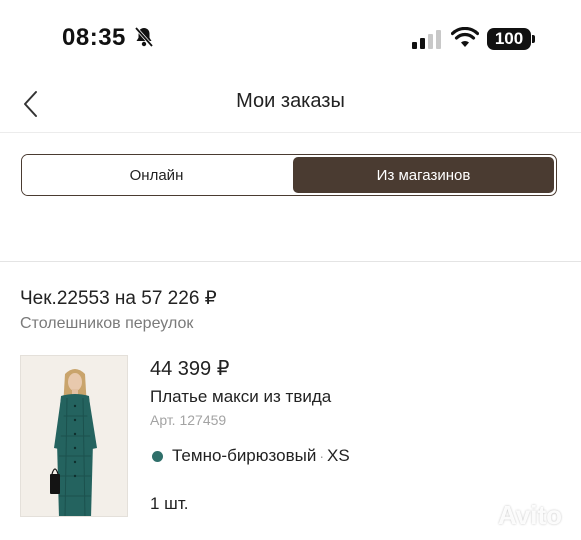  What do you see at coordinates (338, 455) in the screenshot?
I see `product-size: XS` at bounding box center [338, 455].